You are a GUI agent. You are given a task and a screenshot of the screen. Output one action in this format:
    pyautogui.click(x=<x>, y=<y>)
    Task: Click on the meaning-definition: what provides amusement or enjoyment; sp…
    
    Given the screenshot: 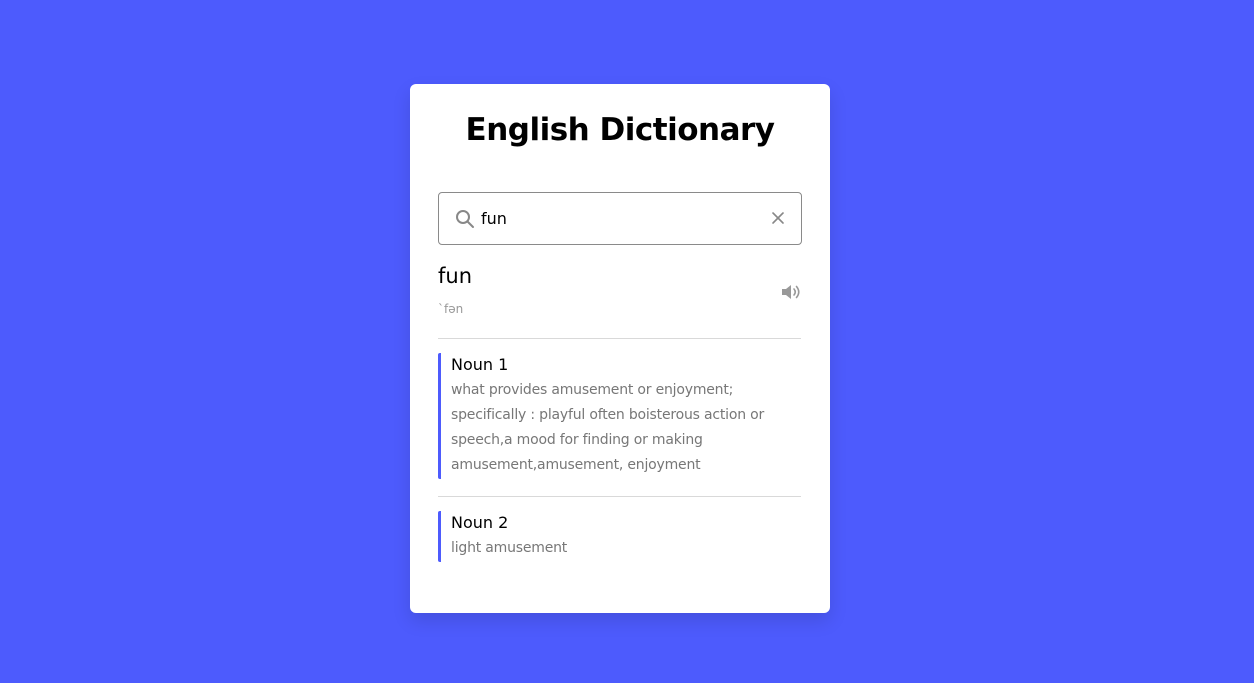 What is the action you would take?
    pyautogui.click(x=608, y=427)
    